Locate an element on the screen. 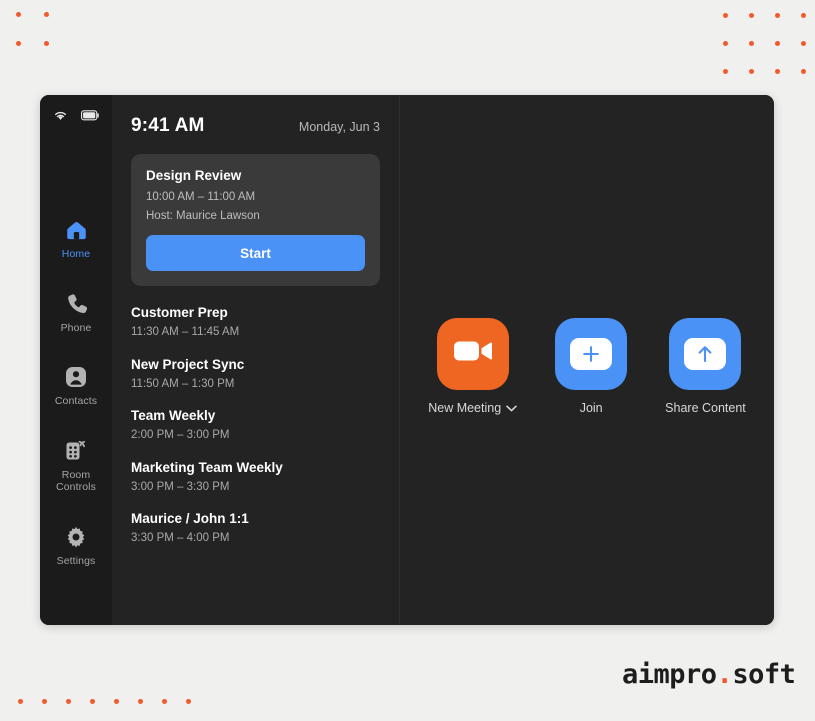 This screenshot has width=815, height=721. action-label-row: New Meeting is located at coordinates (472, 408).